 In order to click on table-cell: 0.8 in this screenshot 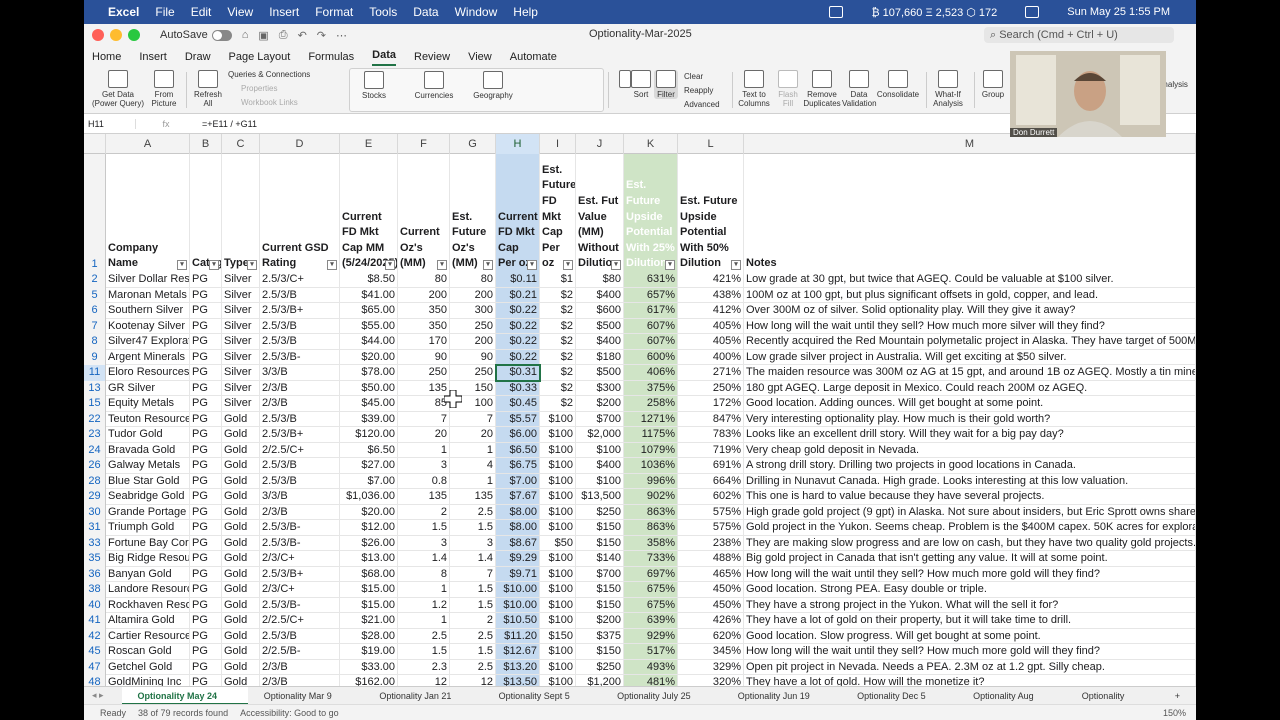, I will do `click(424, 481)`.